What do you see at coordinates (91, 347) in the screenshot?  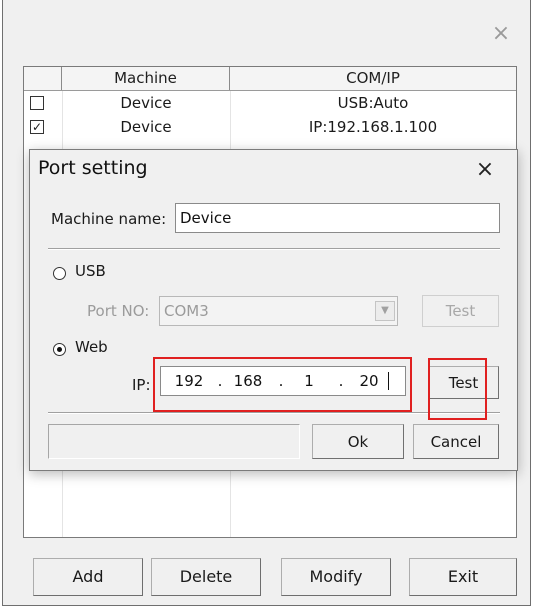 I see `web-label: Web` at bounding box center [91, 347].